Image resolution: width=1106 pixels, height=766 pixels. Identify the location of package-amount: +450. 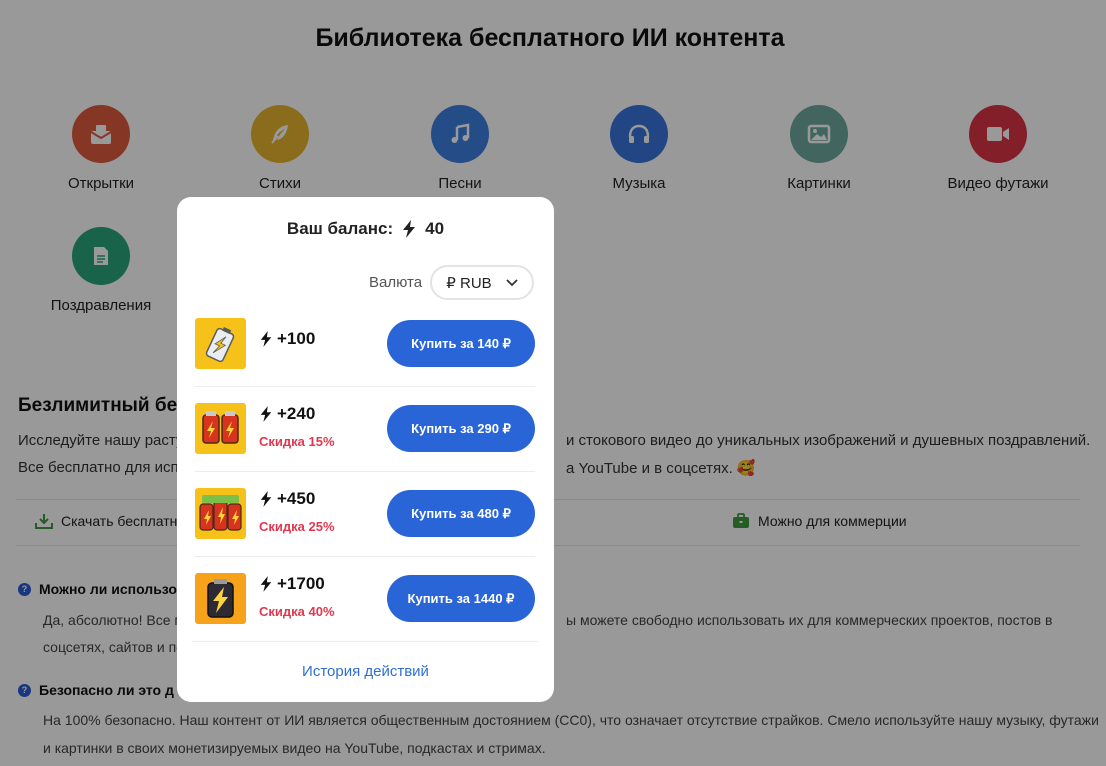
(287, 499).